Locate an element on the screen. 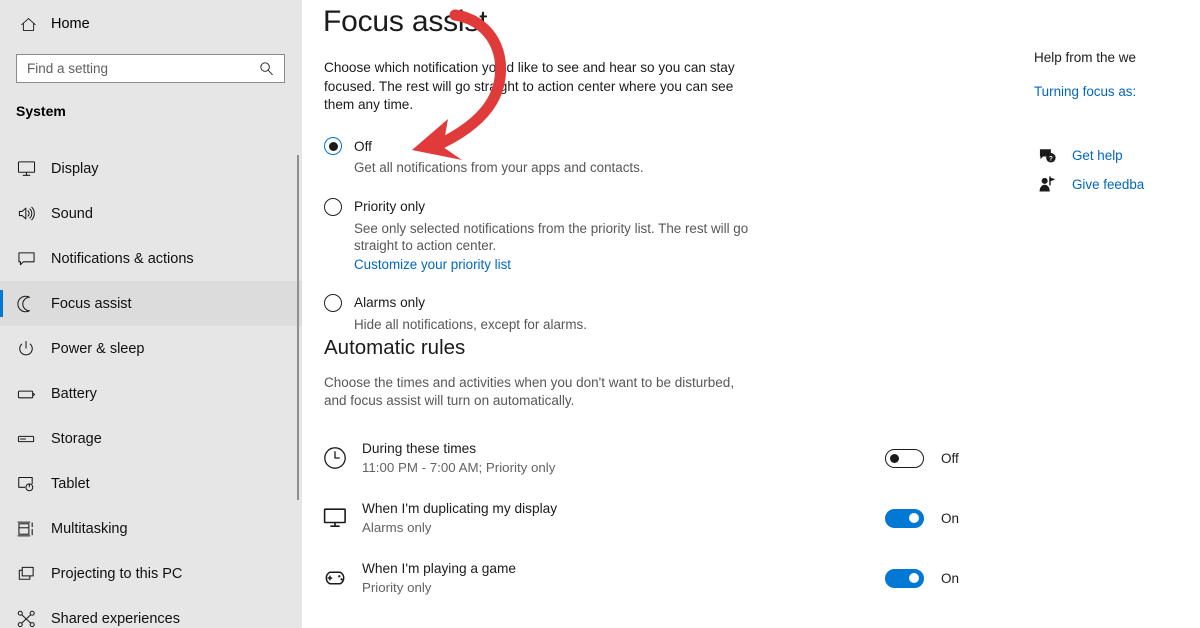 This screenshot has width=1200, height=628. radio-option-alarms-only-label: Alarms only is located at coordinates (390, 302).